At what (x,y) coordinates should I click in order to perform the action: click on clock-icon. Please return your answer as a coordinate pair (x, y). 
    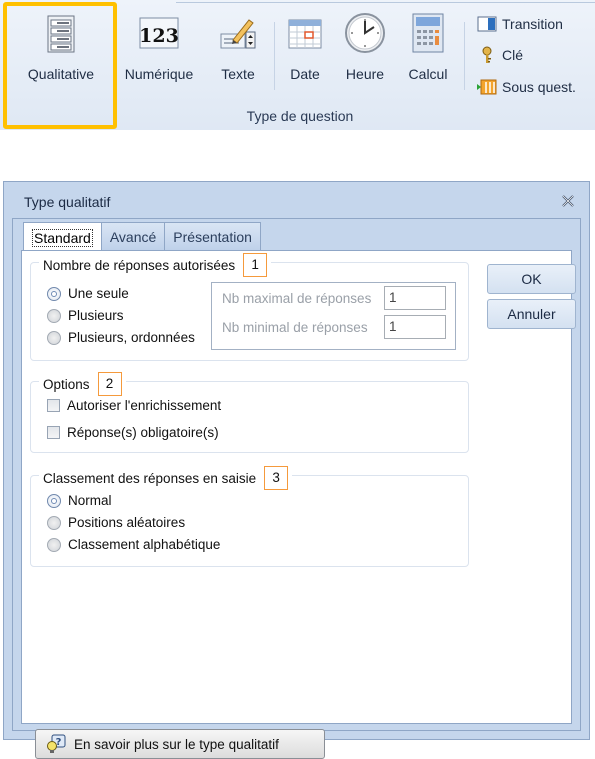
    Looking at the image, I should click on (365, 33).